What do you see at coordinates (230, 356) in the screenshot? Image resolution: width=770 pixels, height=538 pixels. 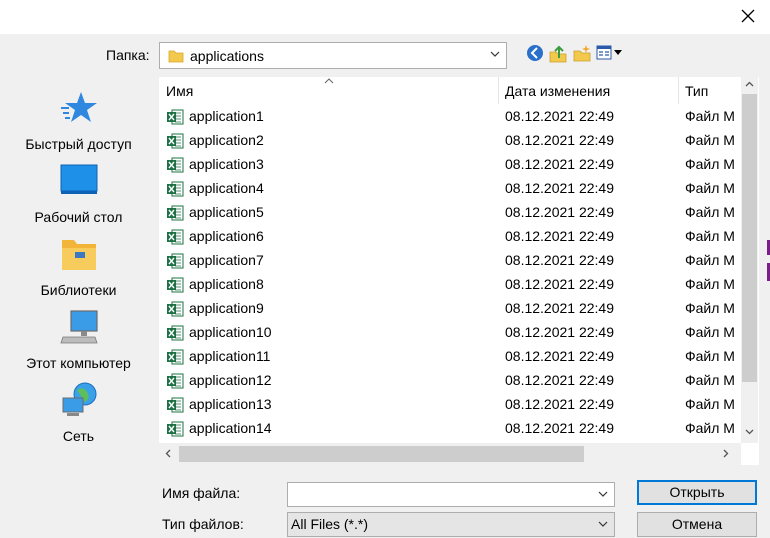 I see `file-name-cell: application11` at bounding box center [230, 356].